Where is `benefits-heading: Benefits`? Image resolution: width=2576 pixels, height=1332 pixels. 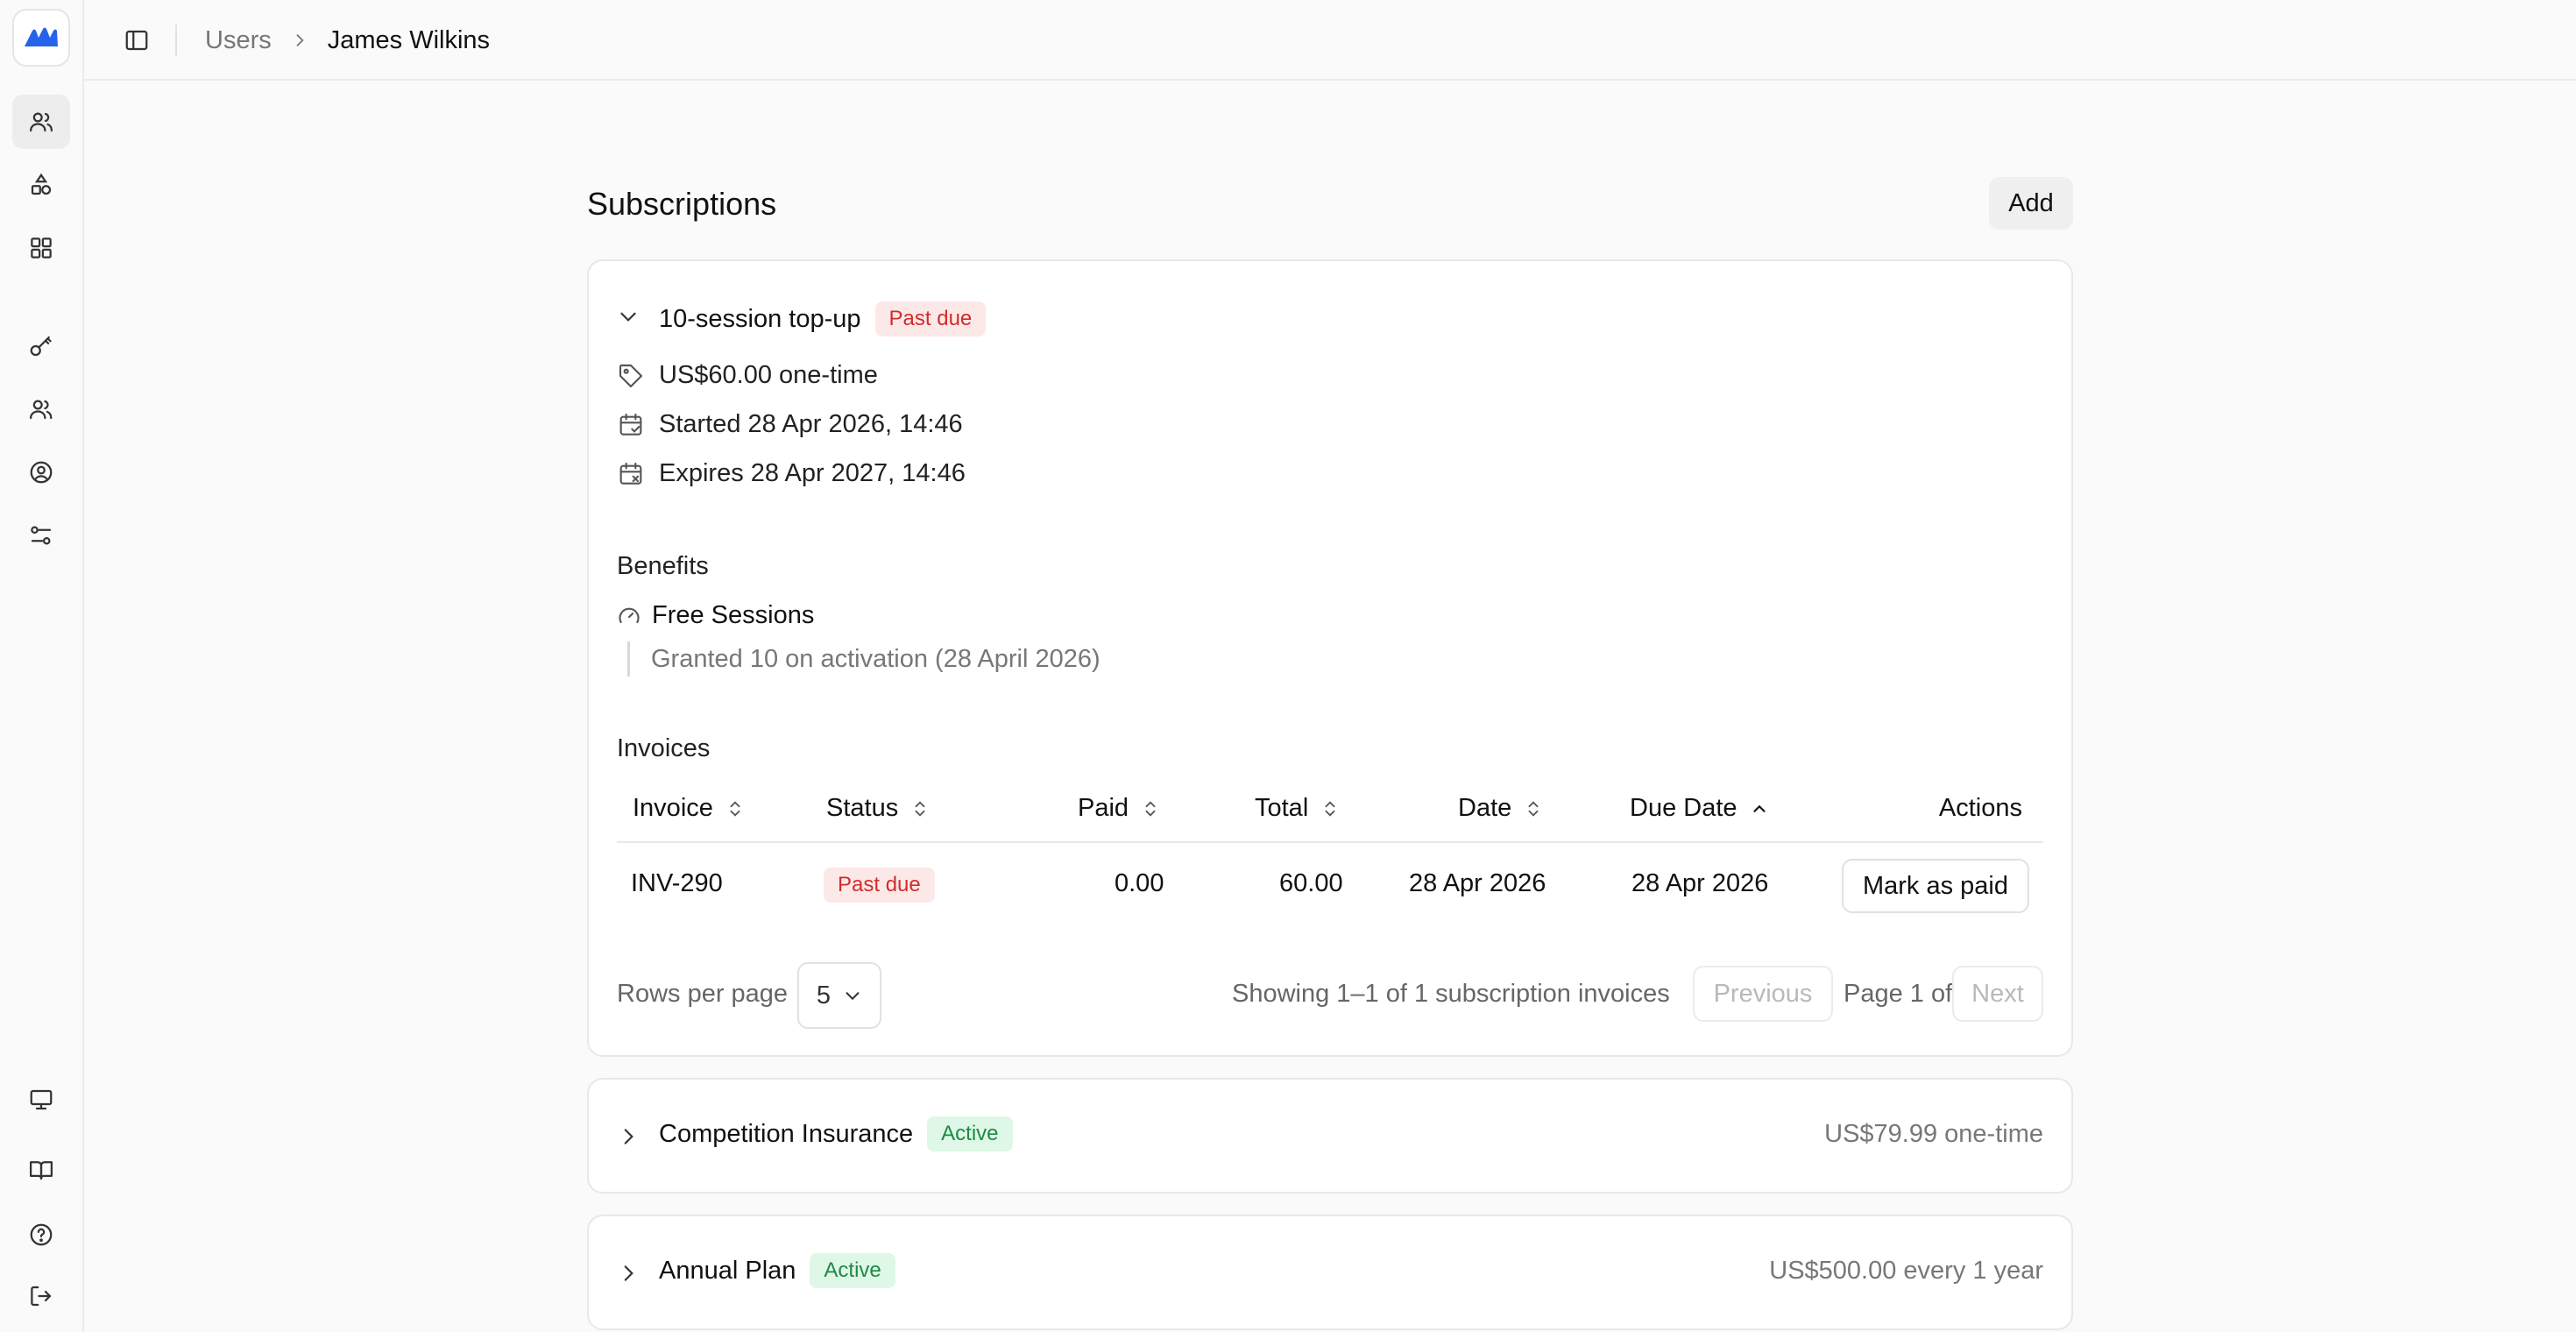 benefits-heading: Benefits is located at coordinates (663, 566).